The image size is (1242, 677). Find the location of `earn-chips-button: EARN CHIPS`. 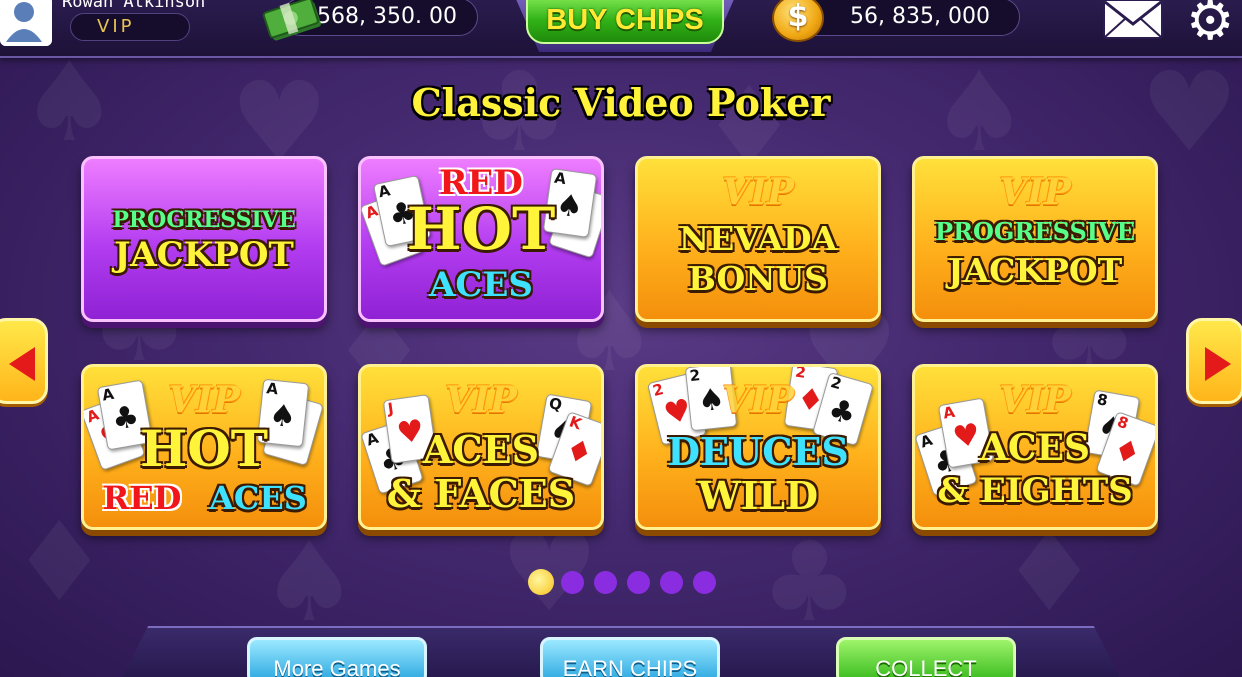

earn-chips-button: EARN CHIPS is located at coordinates (630, 657).